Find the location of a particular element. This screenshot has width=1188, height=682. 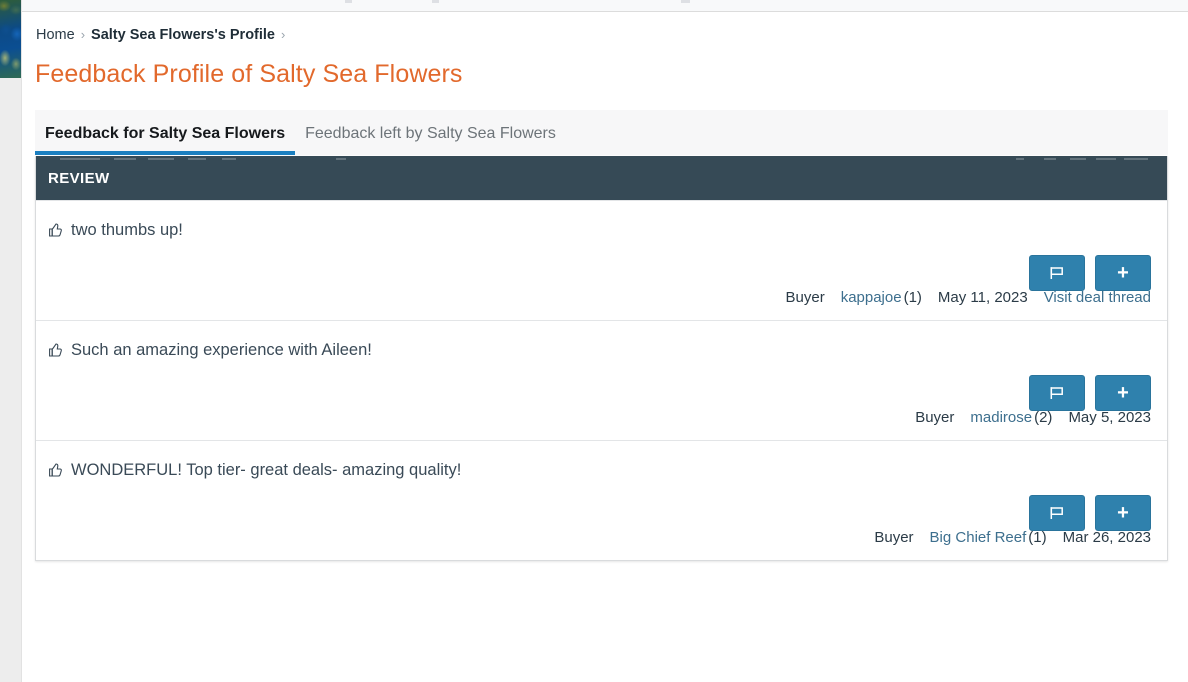

reviewer-user-wrap: madirose (2) is located at coordinates (1011, 417).